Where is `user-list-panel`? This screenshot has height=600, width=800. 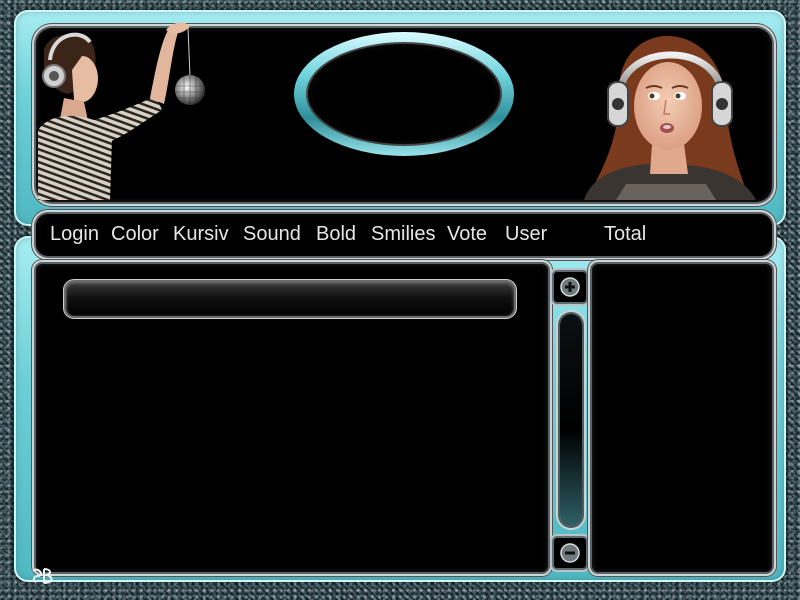
user-list-panel is located at coordinates (682, 418).